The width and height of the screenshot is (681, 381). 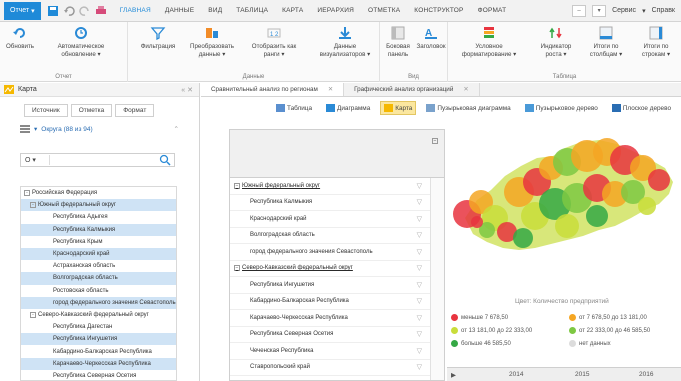 I want to click on tree-item: Республика Крым, so click(x=98, y=242).